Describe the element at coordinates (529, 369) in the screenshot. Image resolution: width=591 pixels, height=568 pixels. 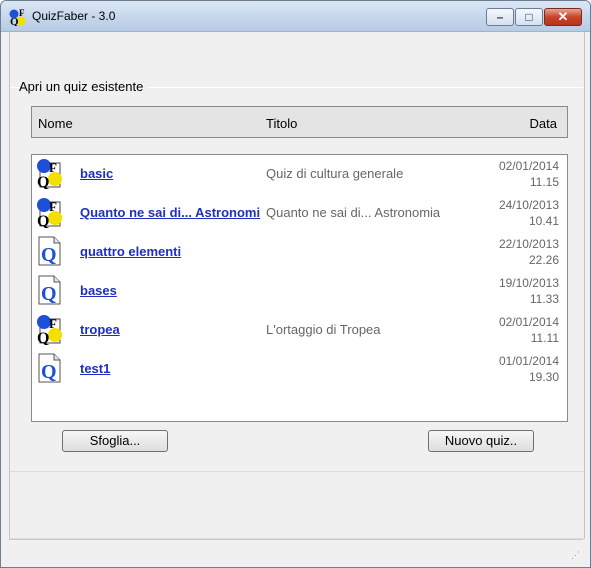
I see `quiz-date: 01/01/2014 19.30` at that location.